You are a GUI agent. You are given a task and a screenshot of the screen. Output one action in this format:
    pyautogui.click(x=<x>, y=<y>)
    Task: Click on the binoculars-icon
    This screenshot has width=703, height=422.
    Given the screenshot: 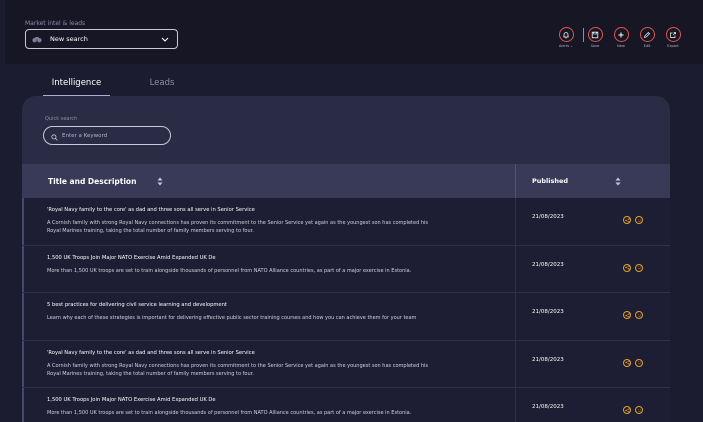 What is the action you would take?
    pyautogui.click(x=37, y=39)
    